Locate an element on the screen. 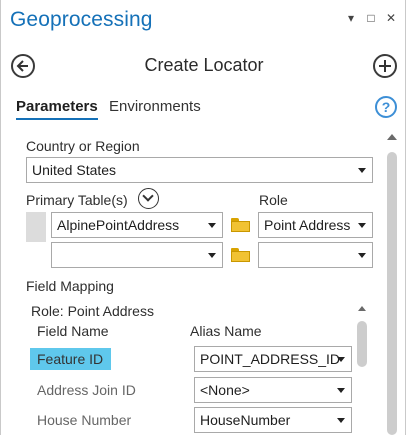  alias-value: <None> is located at coordinates (225, 390).